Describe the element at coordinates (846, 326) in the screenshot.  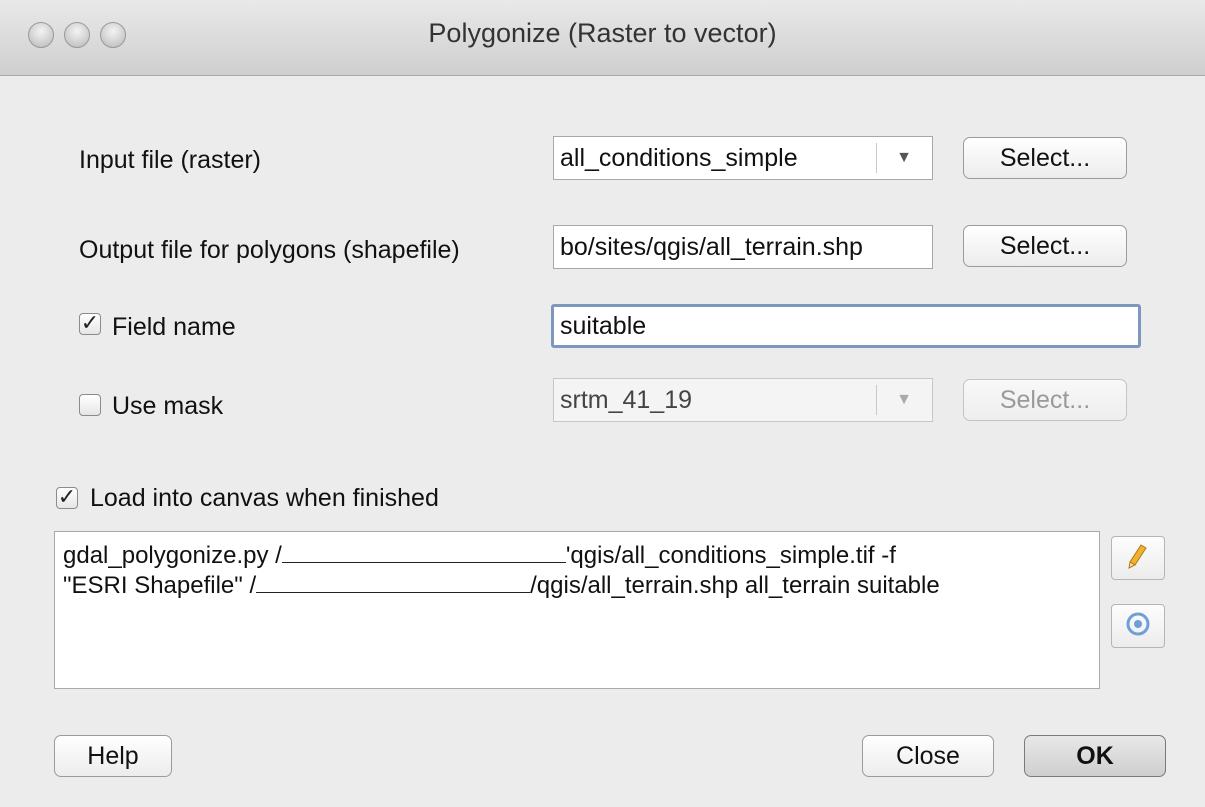
I see `field-name-input: suitable` at that location.